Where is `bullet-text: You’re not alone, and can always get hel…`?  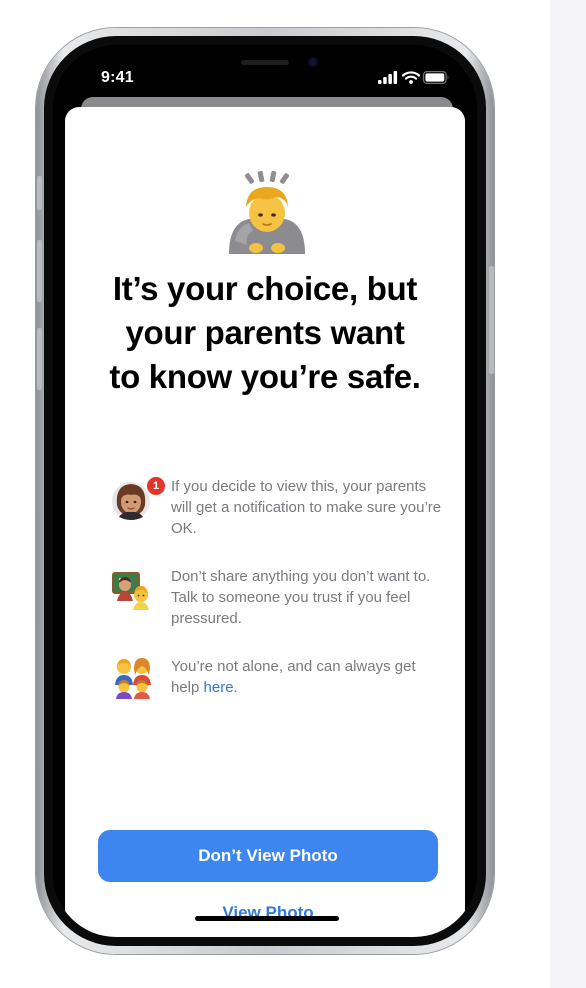 bullet-text: You’re not alone, and can always get hel… is located at coordinates (308, 677).